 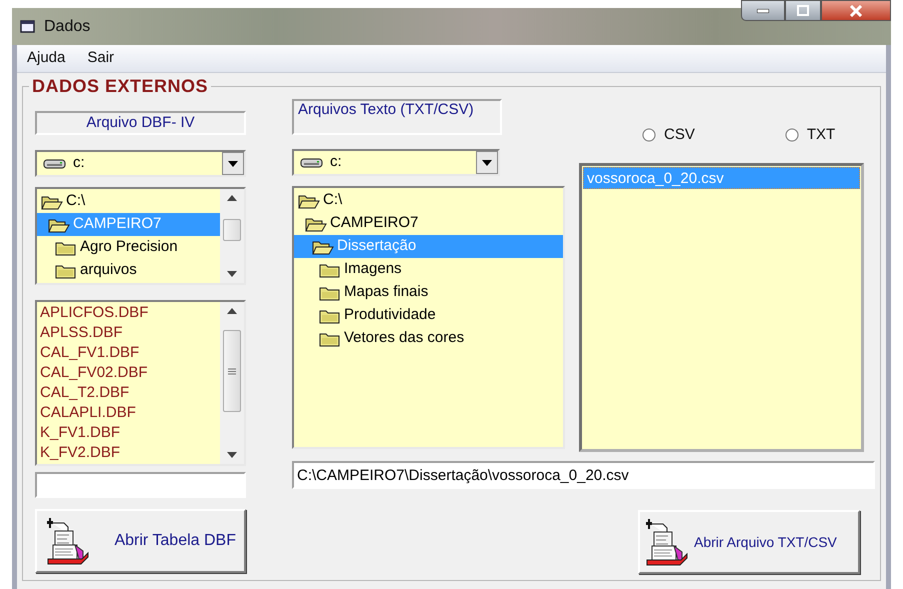 I want to click on file-item: APLSS.DBF, so click(x=130, y=333).